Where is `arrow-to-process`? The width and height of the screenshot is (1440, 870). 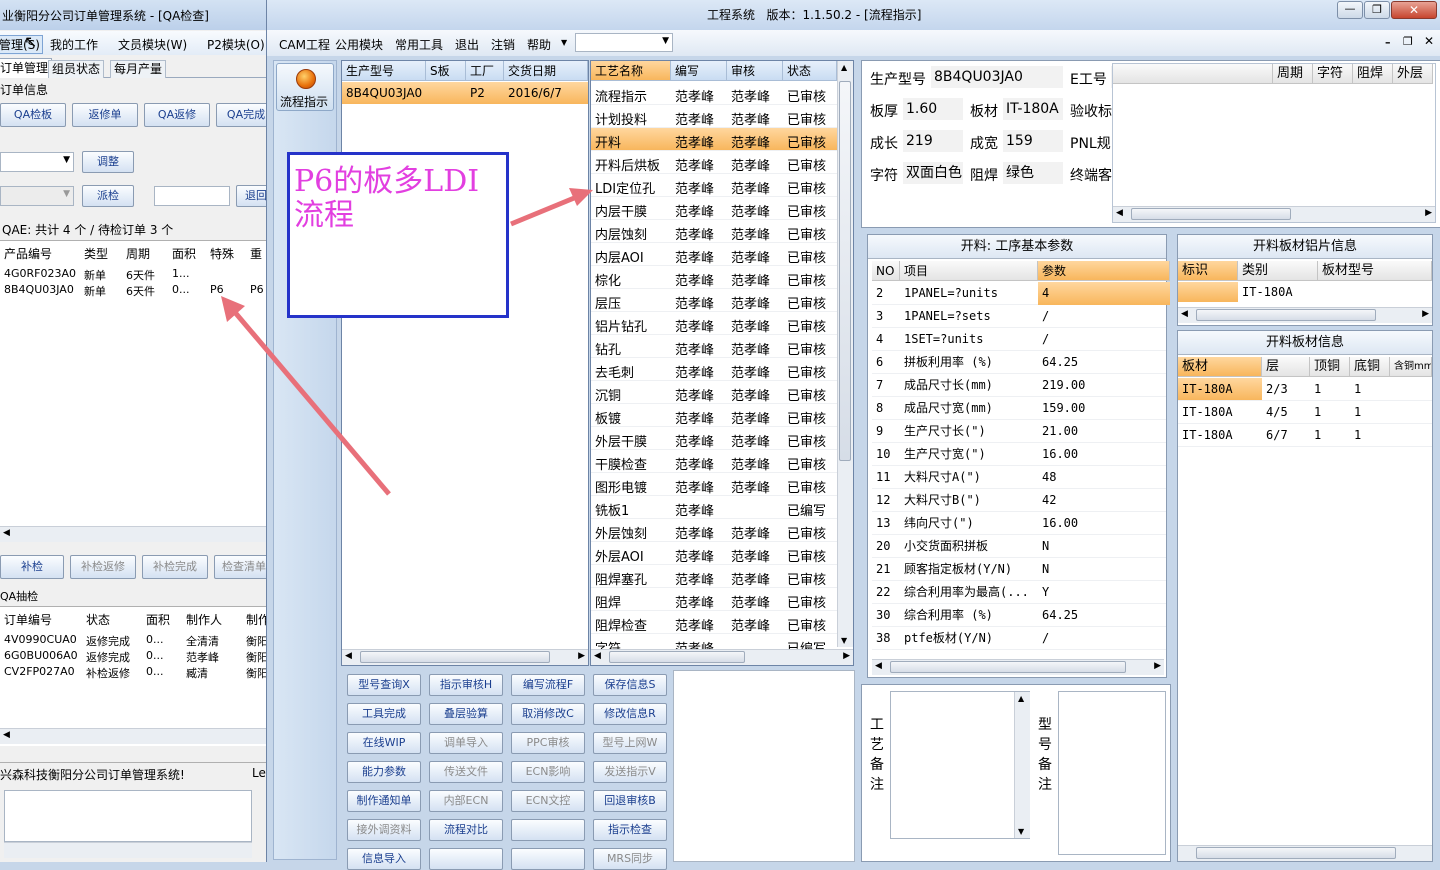 arrow-to-process is located at coordinates (545, 210).